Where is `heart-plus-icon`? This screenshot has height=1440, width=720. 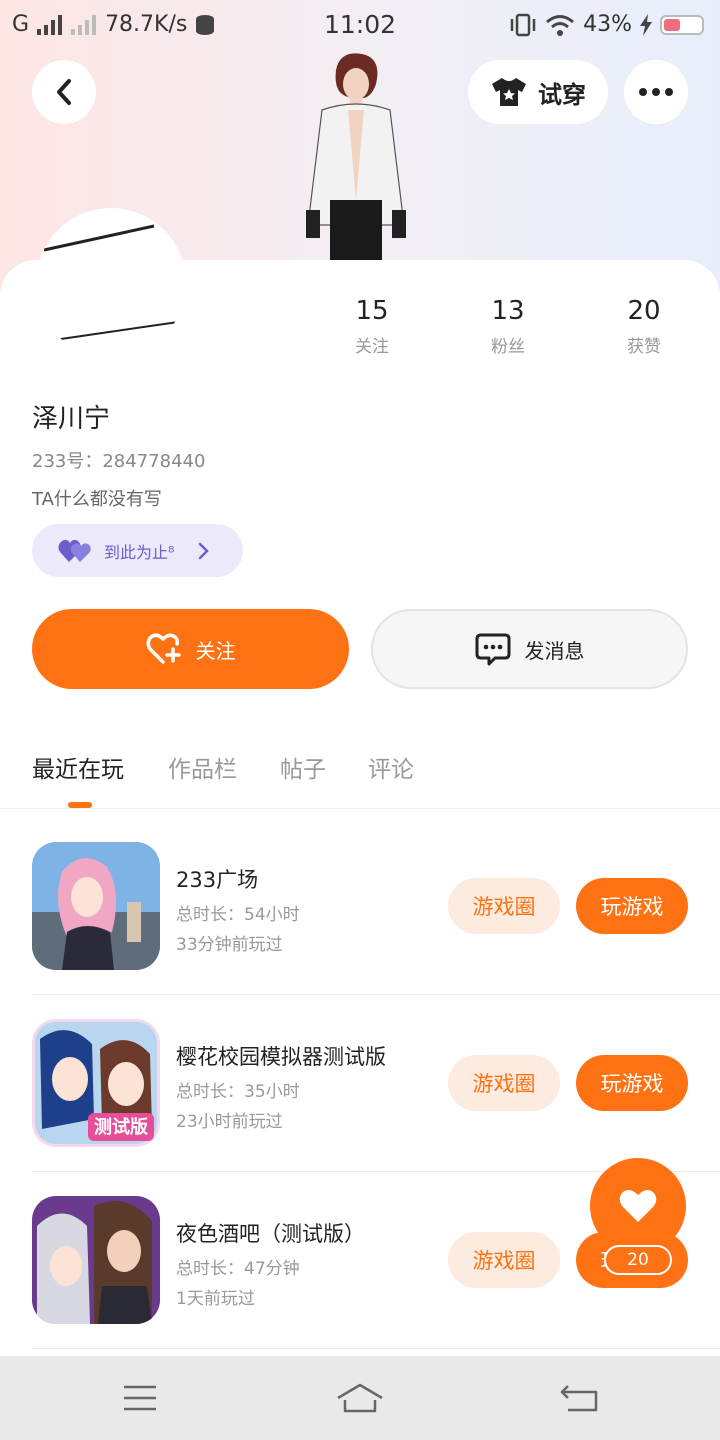 heart-plus-icon is located at coordinates (163, 648).